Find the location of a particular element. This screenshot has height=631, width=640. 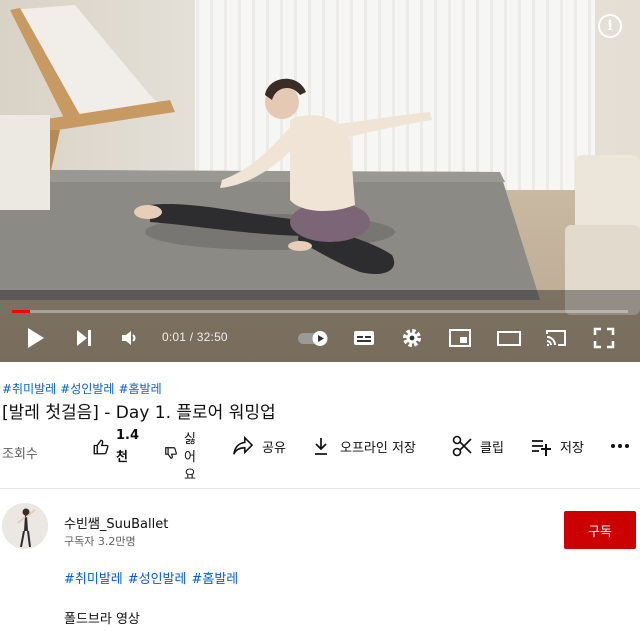

more-options-icon is located at coordinates (620, 446).